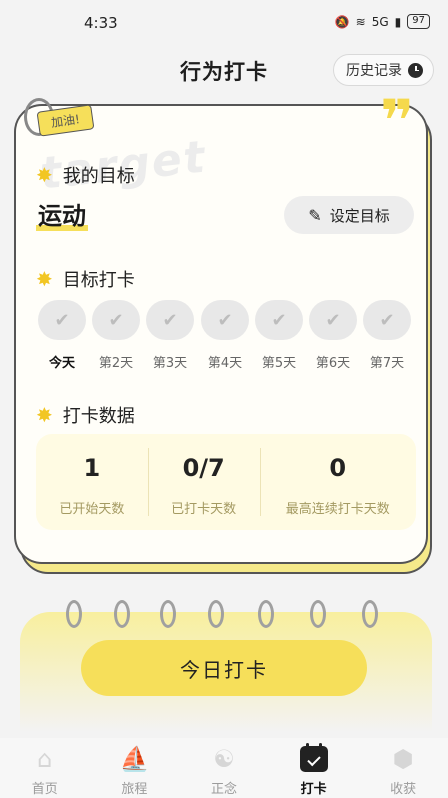  Describe the element at coordinates (338, 468) in the screenshot. I see `stat-value: 0` at that location.